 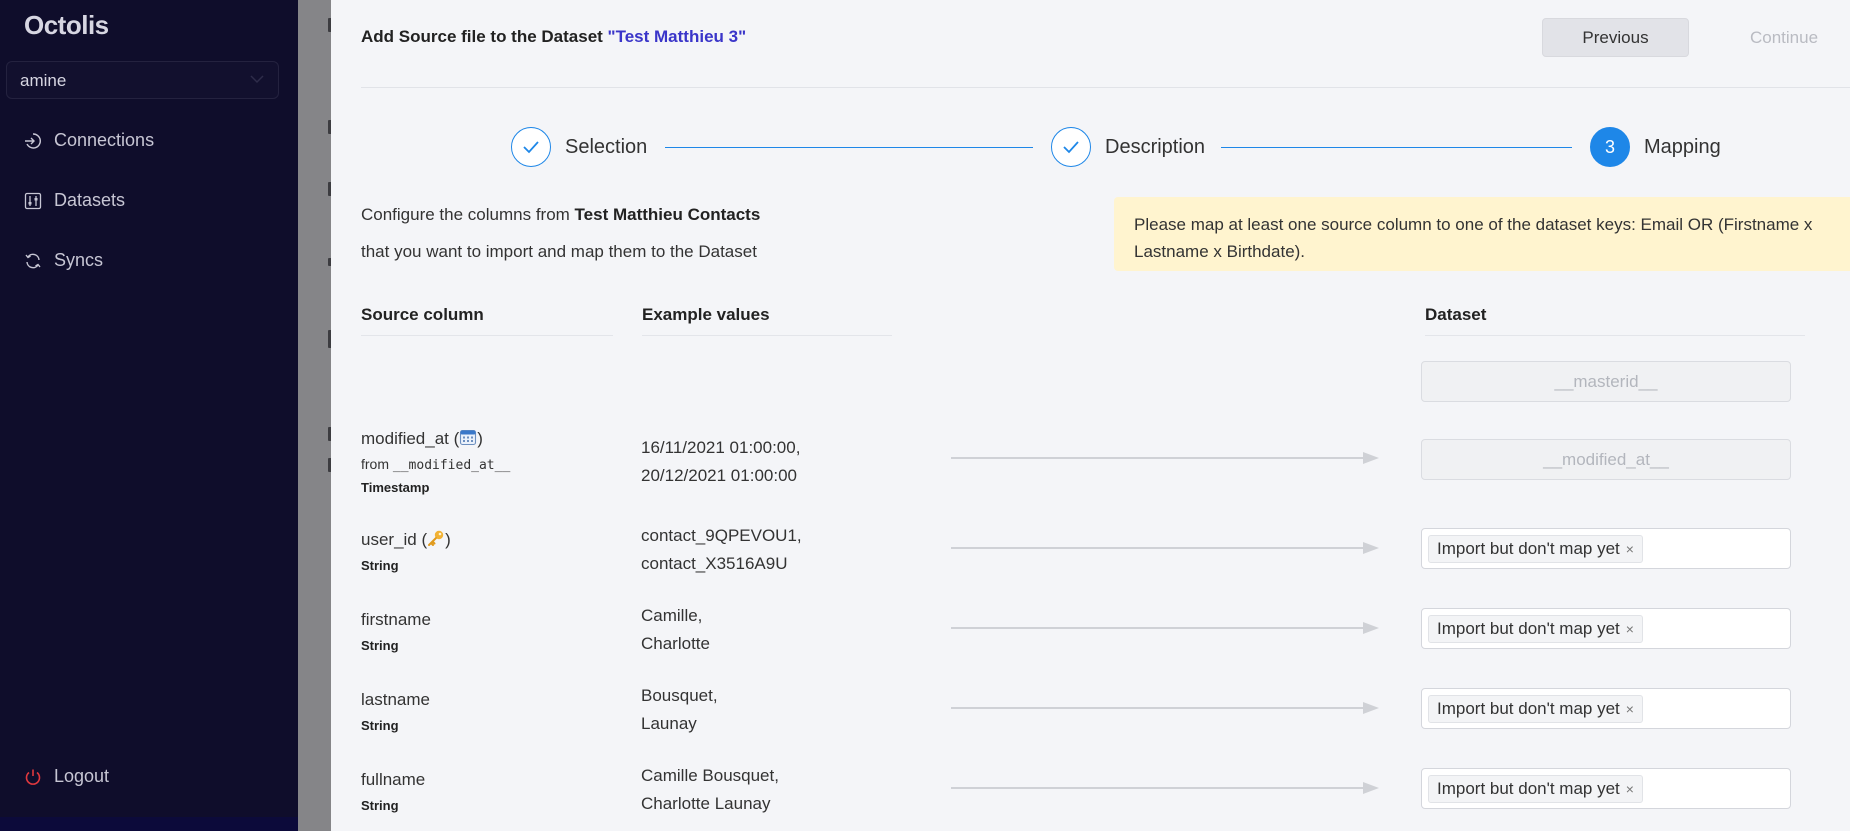 What do you see at coordinates (149, 824) in the screenshot?
I see `sidebar-footer-bar` at bounding box center [149, 824].